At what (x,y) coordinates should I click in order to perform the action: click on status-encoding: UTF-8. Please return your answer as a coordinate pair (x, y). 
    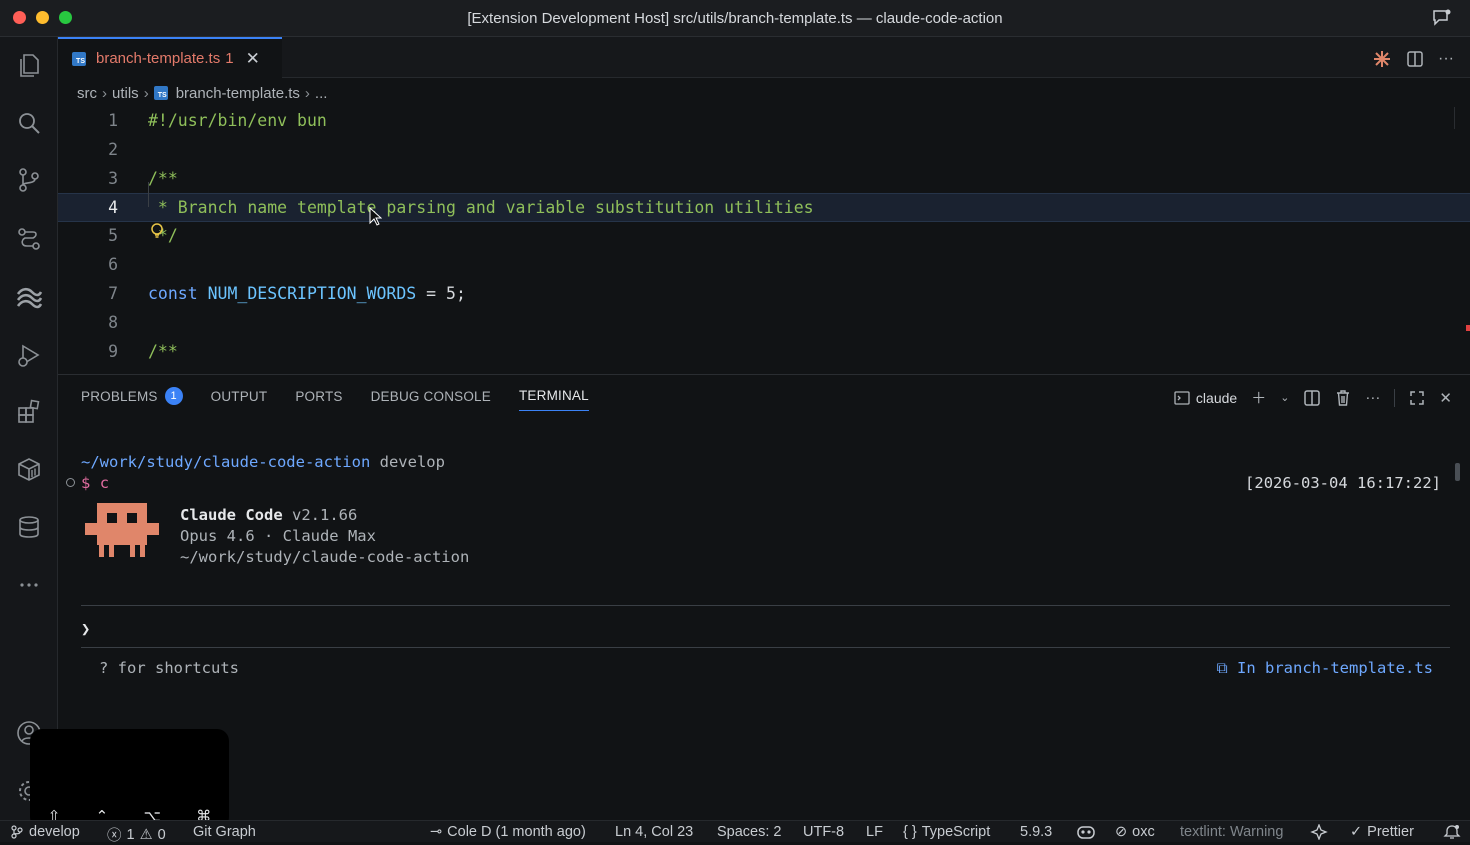
    Looking at the image, I should click on (823, 832).